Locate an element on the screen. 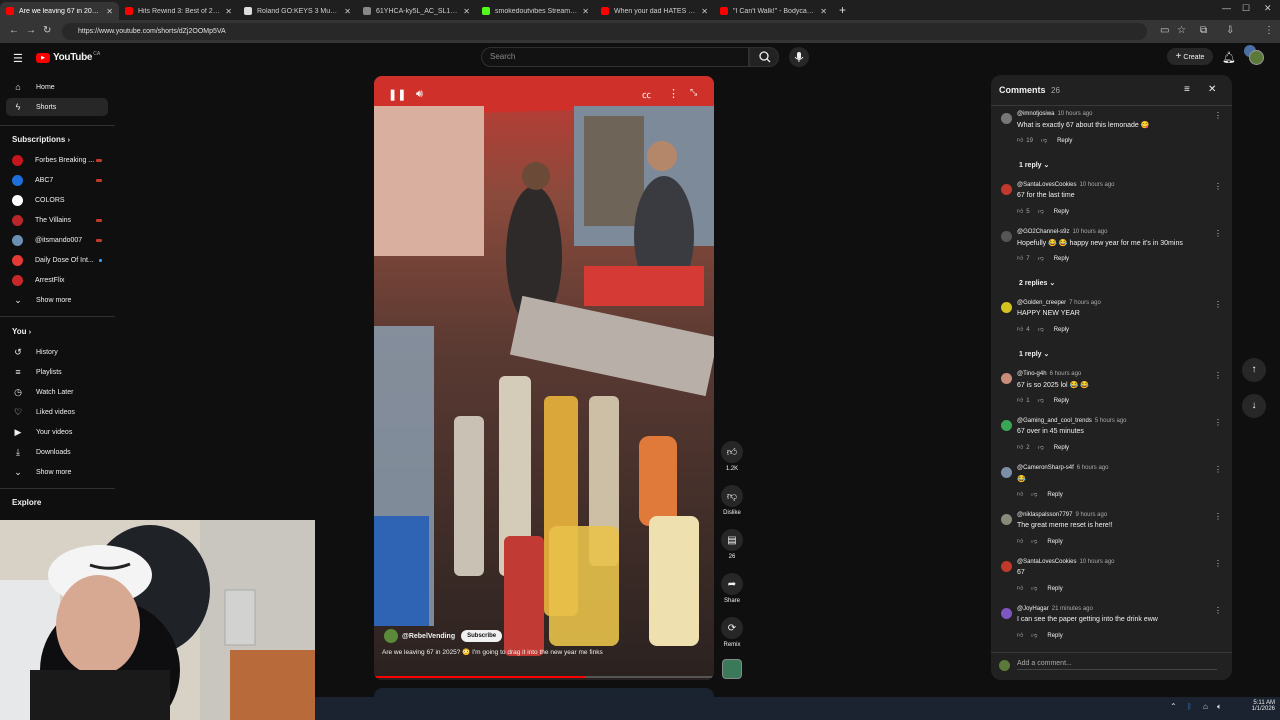 The width and height of the screenshot is (1280, 720). sidebar-item-liked-videos: ♡ Liked videos is located at coordinates (57, 412).